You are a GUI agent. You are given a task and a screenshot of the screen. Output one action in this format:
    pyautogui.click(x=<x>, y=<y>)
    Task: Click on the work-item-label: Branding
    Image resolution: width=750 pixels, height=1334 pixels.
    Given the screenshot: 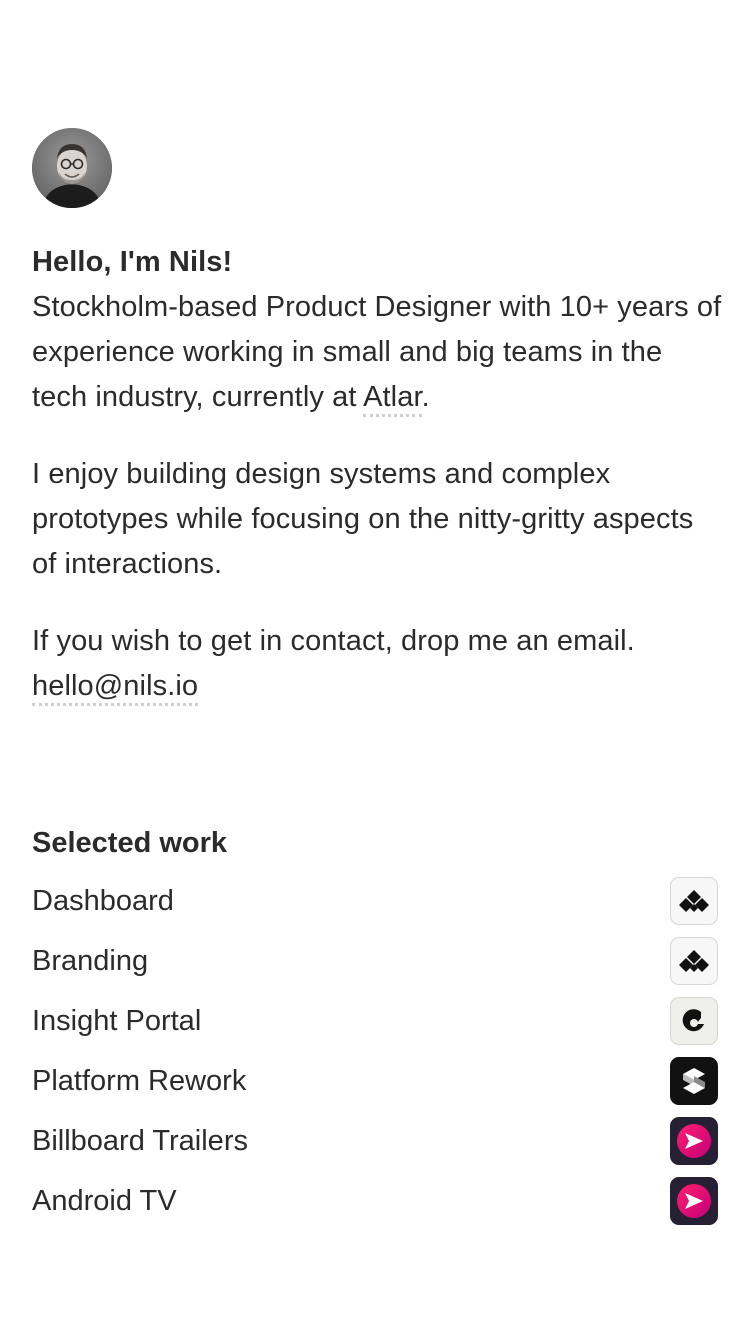 What is the action you would take?
    pyautogui.click(x=90, y=961)
    